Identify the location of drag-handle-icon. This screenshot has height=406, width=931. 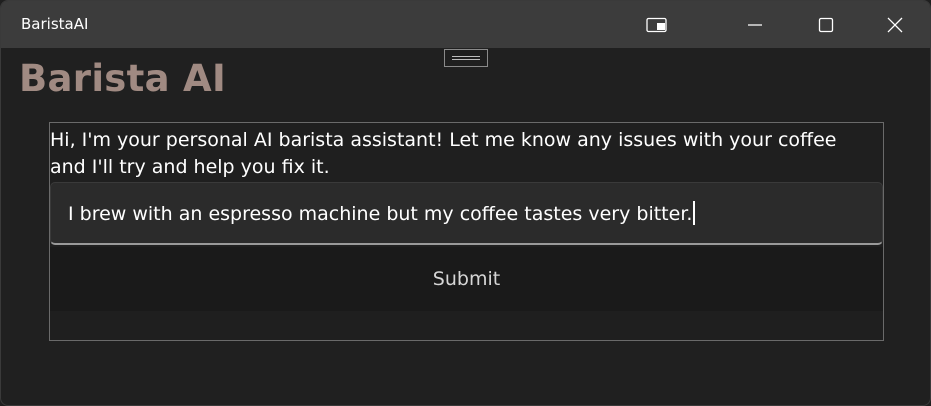
(466, 58).